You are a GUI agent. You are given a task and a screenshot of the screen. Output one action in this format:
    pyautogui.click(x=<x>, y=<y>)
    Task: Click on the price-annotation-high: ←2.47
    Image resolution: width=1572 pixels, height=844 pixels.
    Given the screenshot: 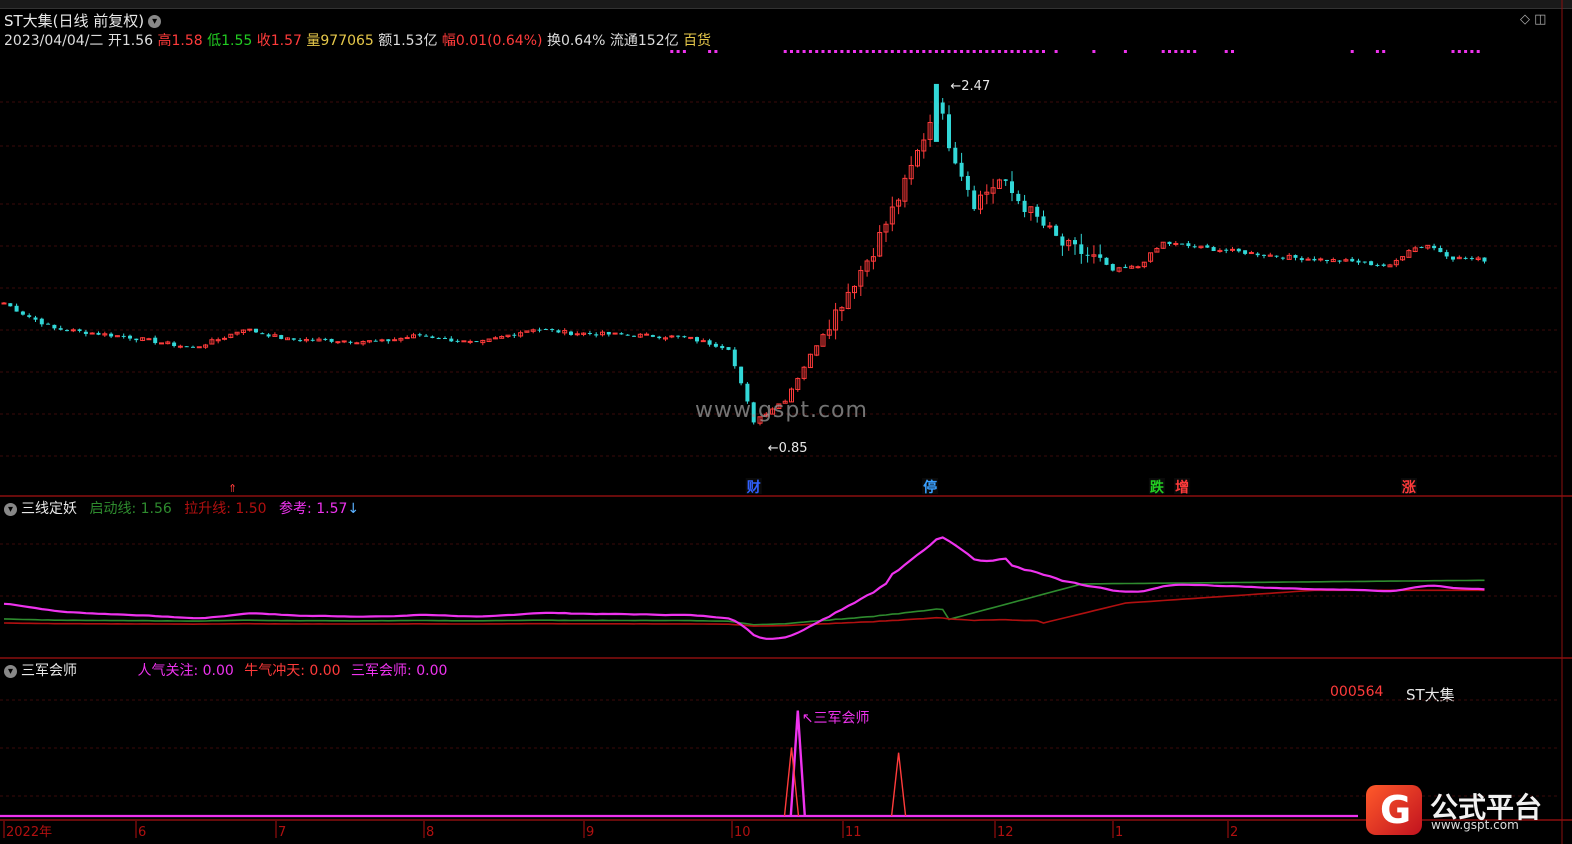 What is the action you would take?
    pyautogui.click(x=970, y=86)
    